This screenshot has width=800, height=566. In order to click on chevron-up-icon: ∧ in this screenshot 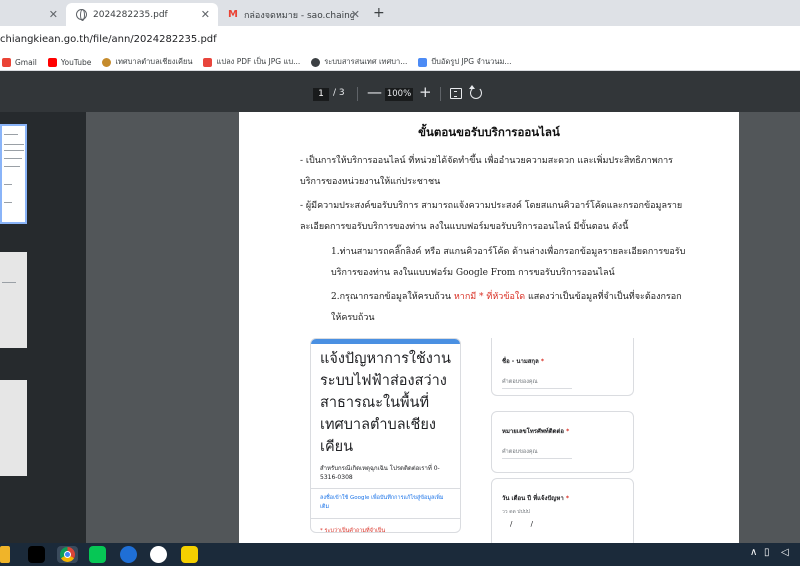, I will do `click(753, 552)`.